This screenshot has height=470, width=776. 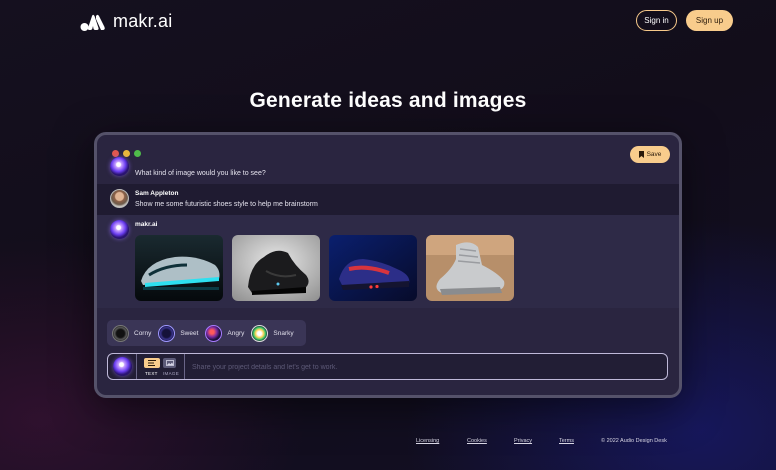 I want to click on image-mode-label: IMAGE, so click(x=171, y=373).